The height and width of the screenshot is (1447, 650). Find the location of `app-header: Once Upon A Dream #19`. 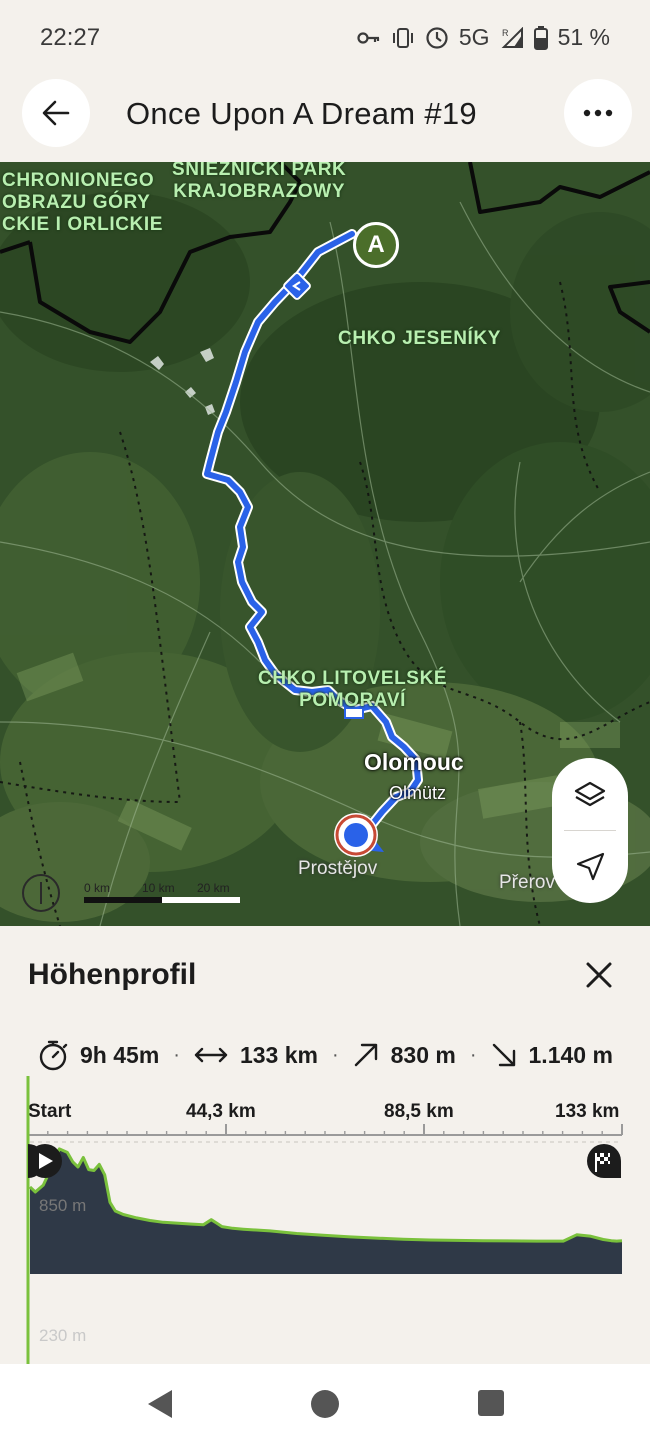

app-header: Once Upon A Dream #19 is located at coordinates (325, 119).